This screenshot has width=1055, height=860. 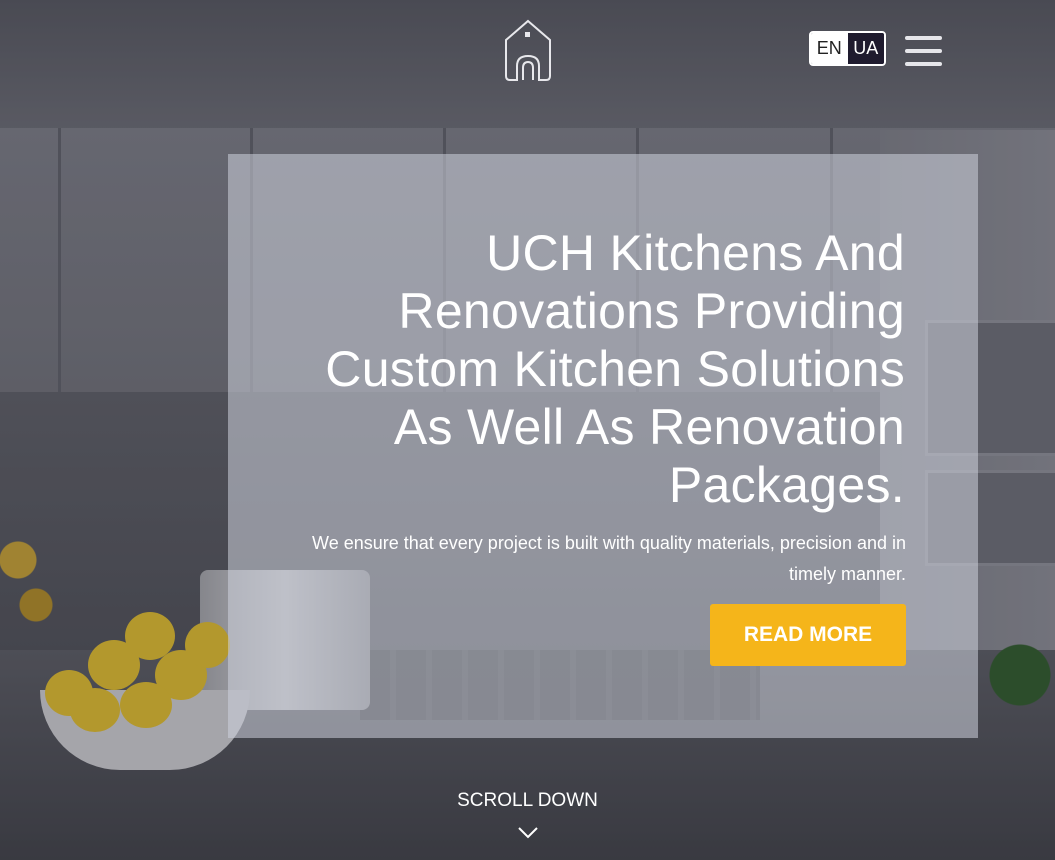 What do you see at coordinates (528, 51) in the screenshot?
I see `house-logo-icon` at bounding box center [528, 51].